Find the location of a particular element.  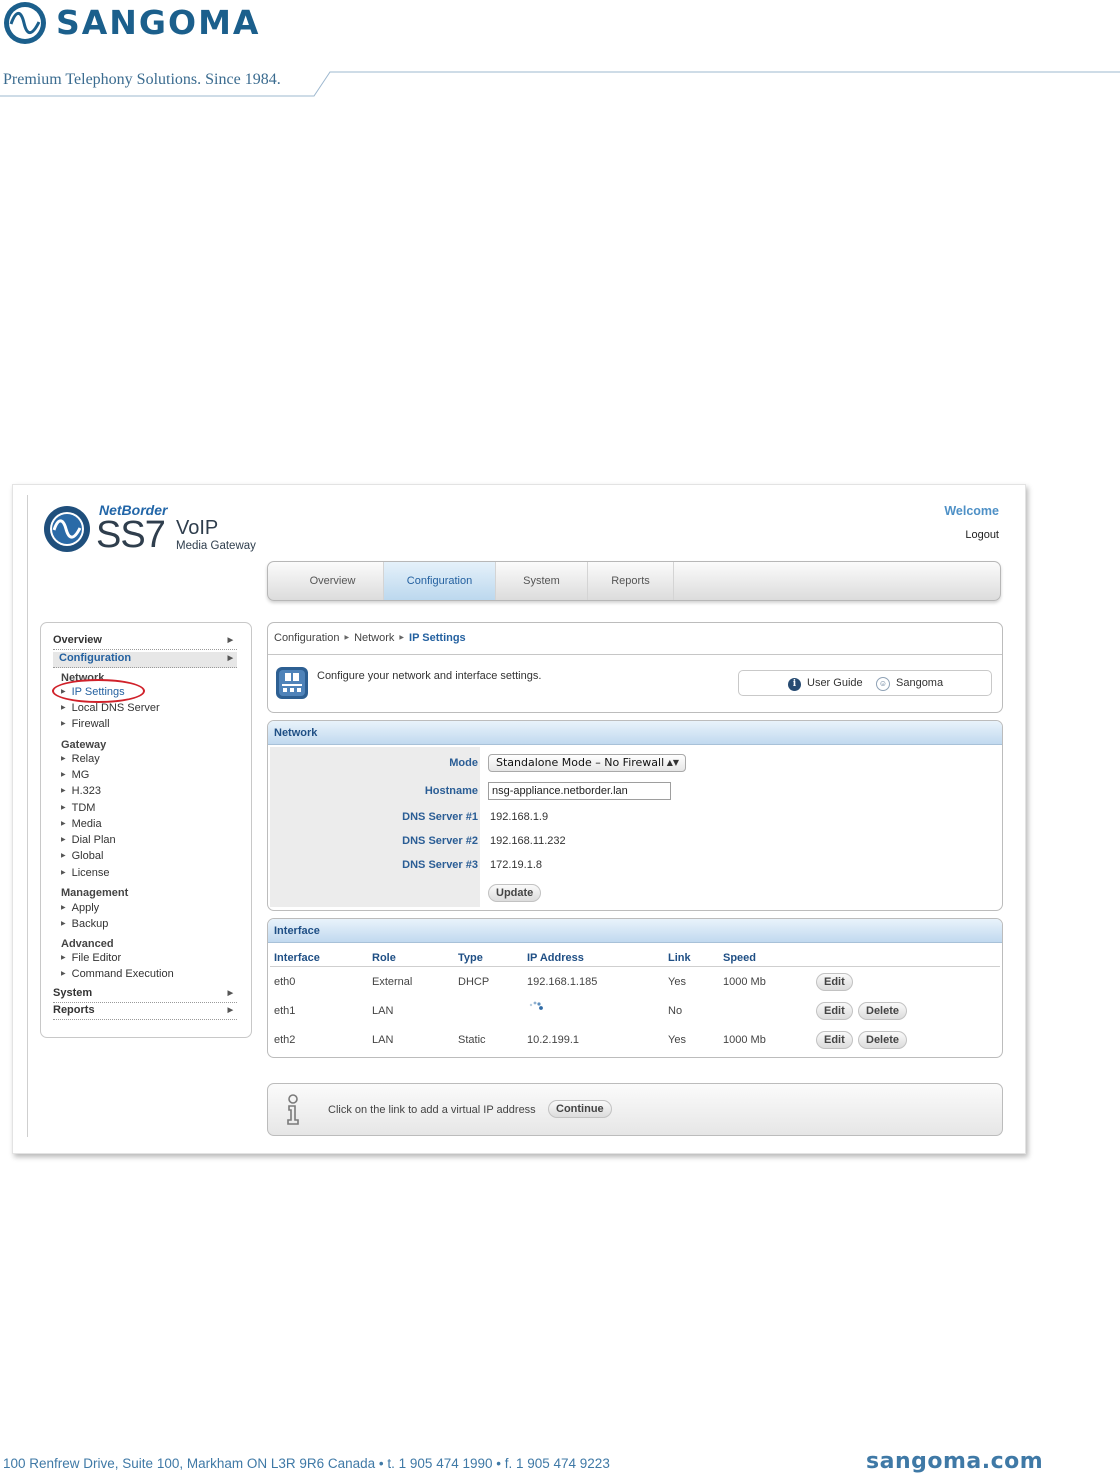

dns1-value: 192.168.1.9 is located at coordinates (519, 817).